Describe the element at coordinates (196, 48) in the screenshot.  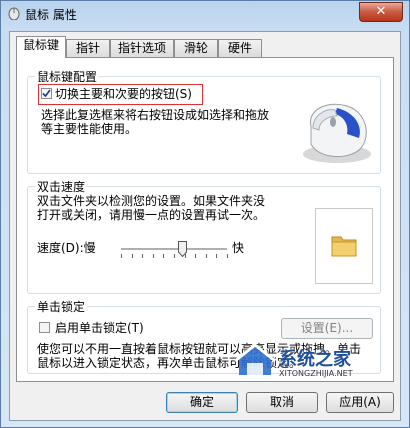
I see `tab-wheel: 滑轮` at that location.